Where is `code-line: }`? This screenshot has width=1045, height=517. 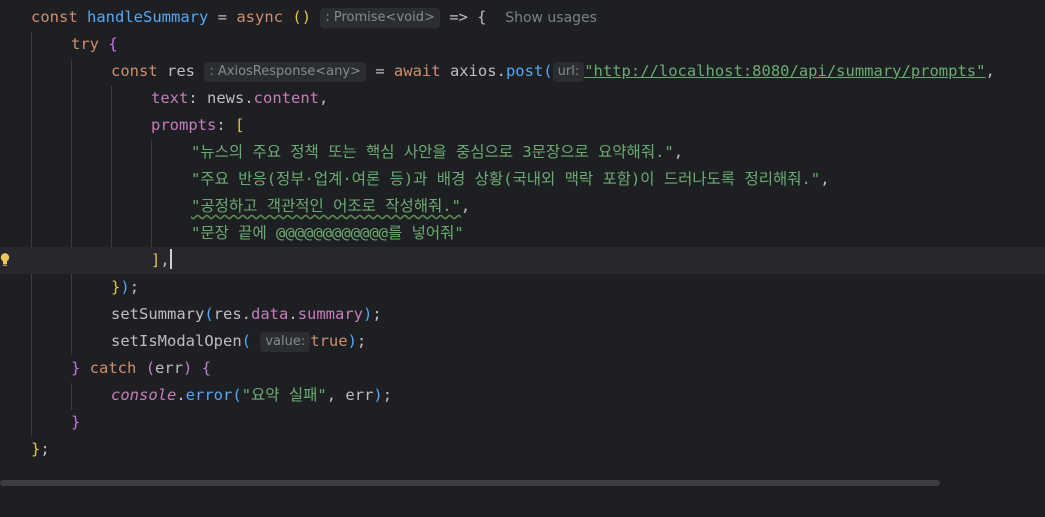
code-line: } is located at coordinates (522, 422).